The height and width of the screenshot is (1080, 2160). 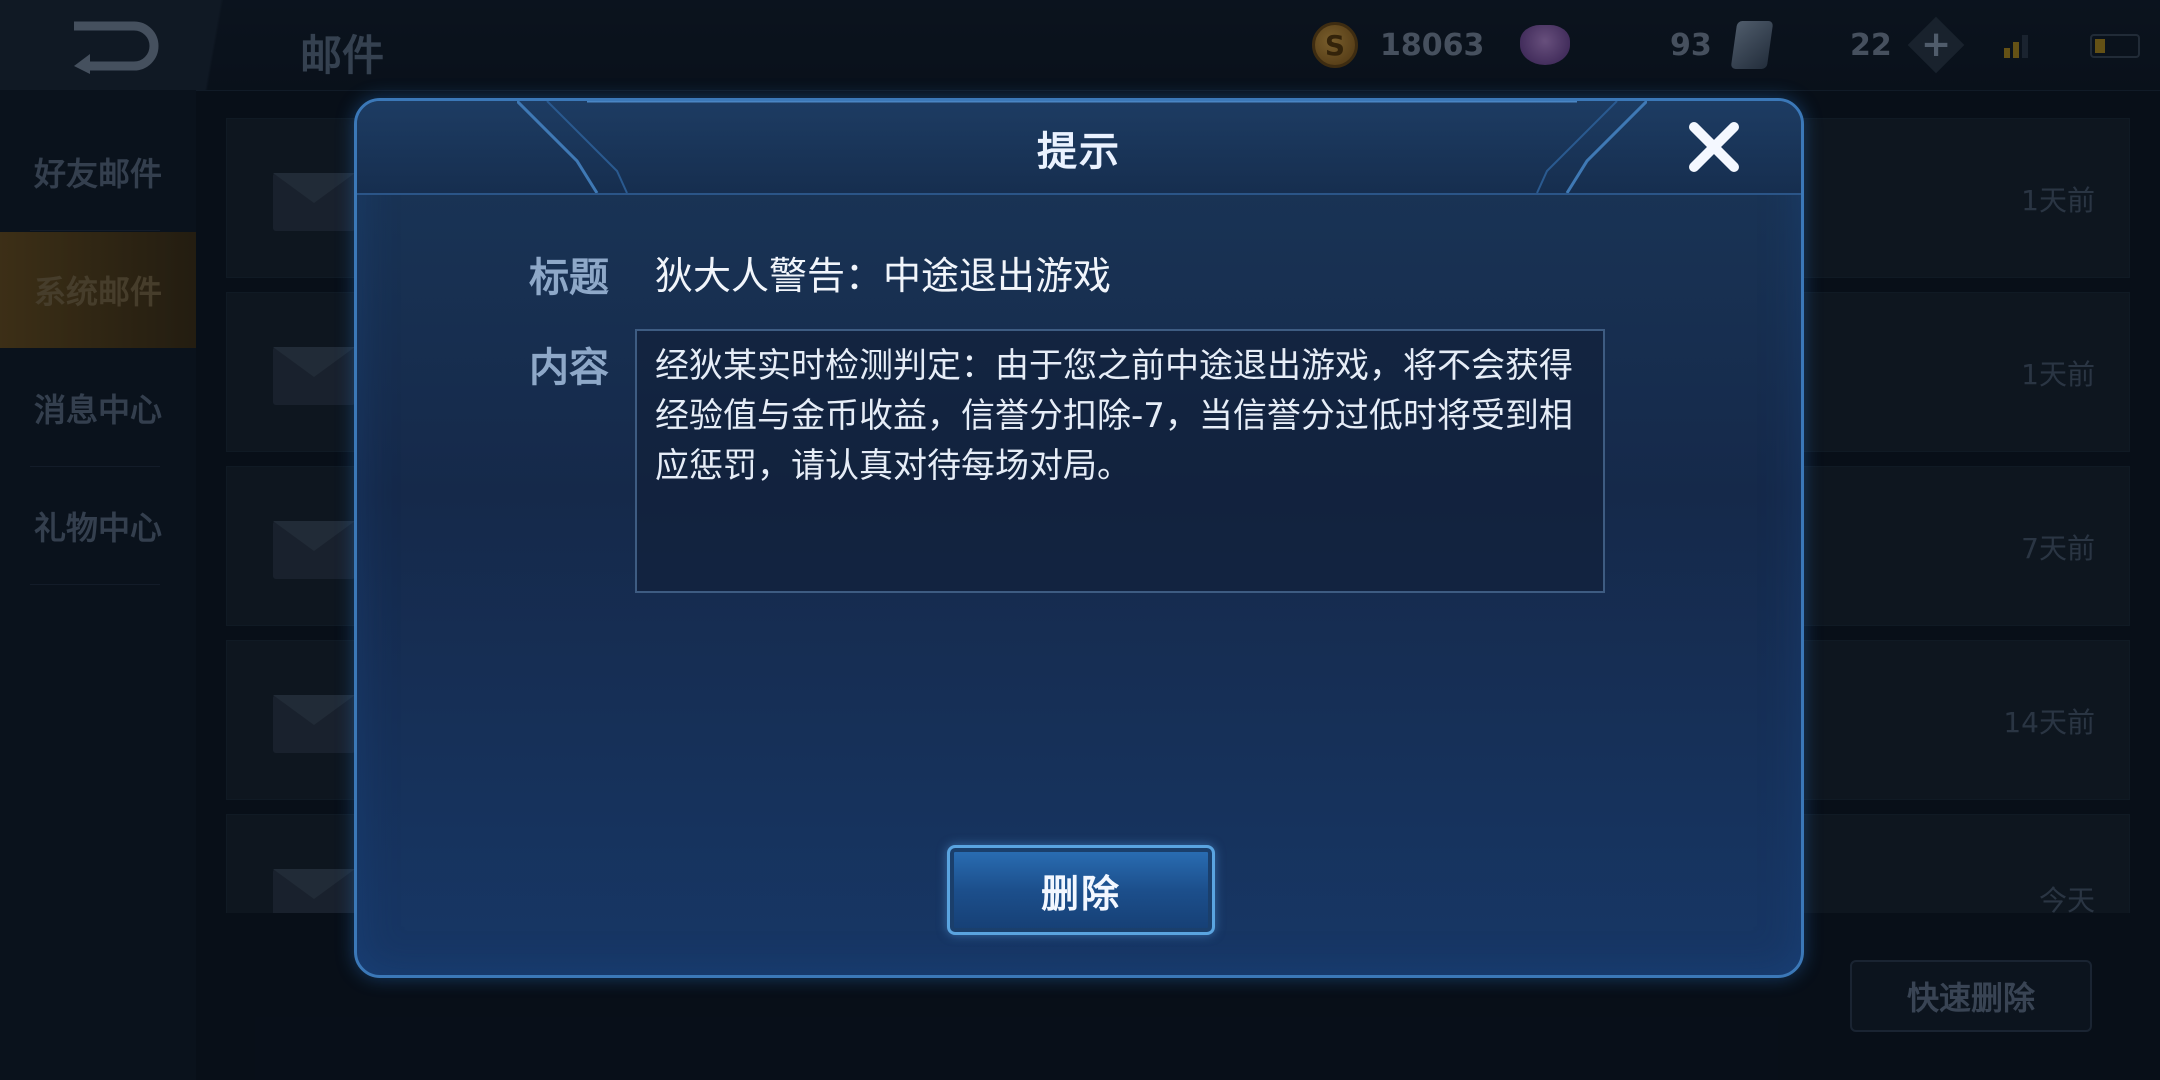 I want to click on close-icon, so click(x=1714, y=147).